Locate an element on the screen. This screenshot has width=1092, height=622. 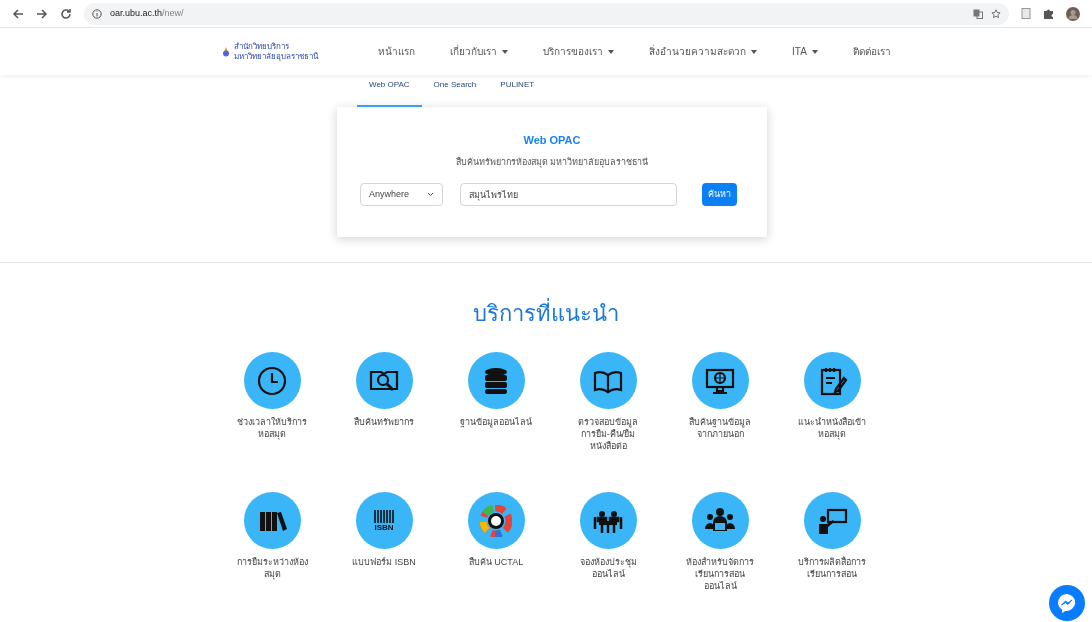
logo-text: มหาวิทยาลัยอุบลราชธานี is located at coordinates (276, 56).